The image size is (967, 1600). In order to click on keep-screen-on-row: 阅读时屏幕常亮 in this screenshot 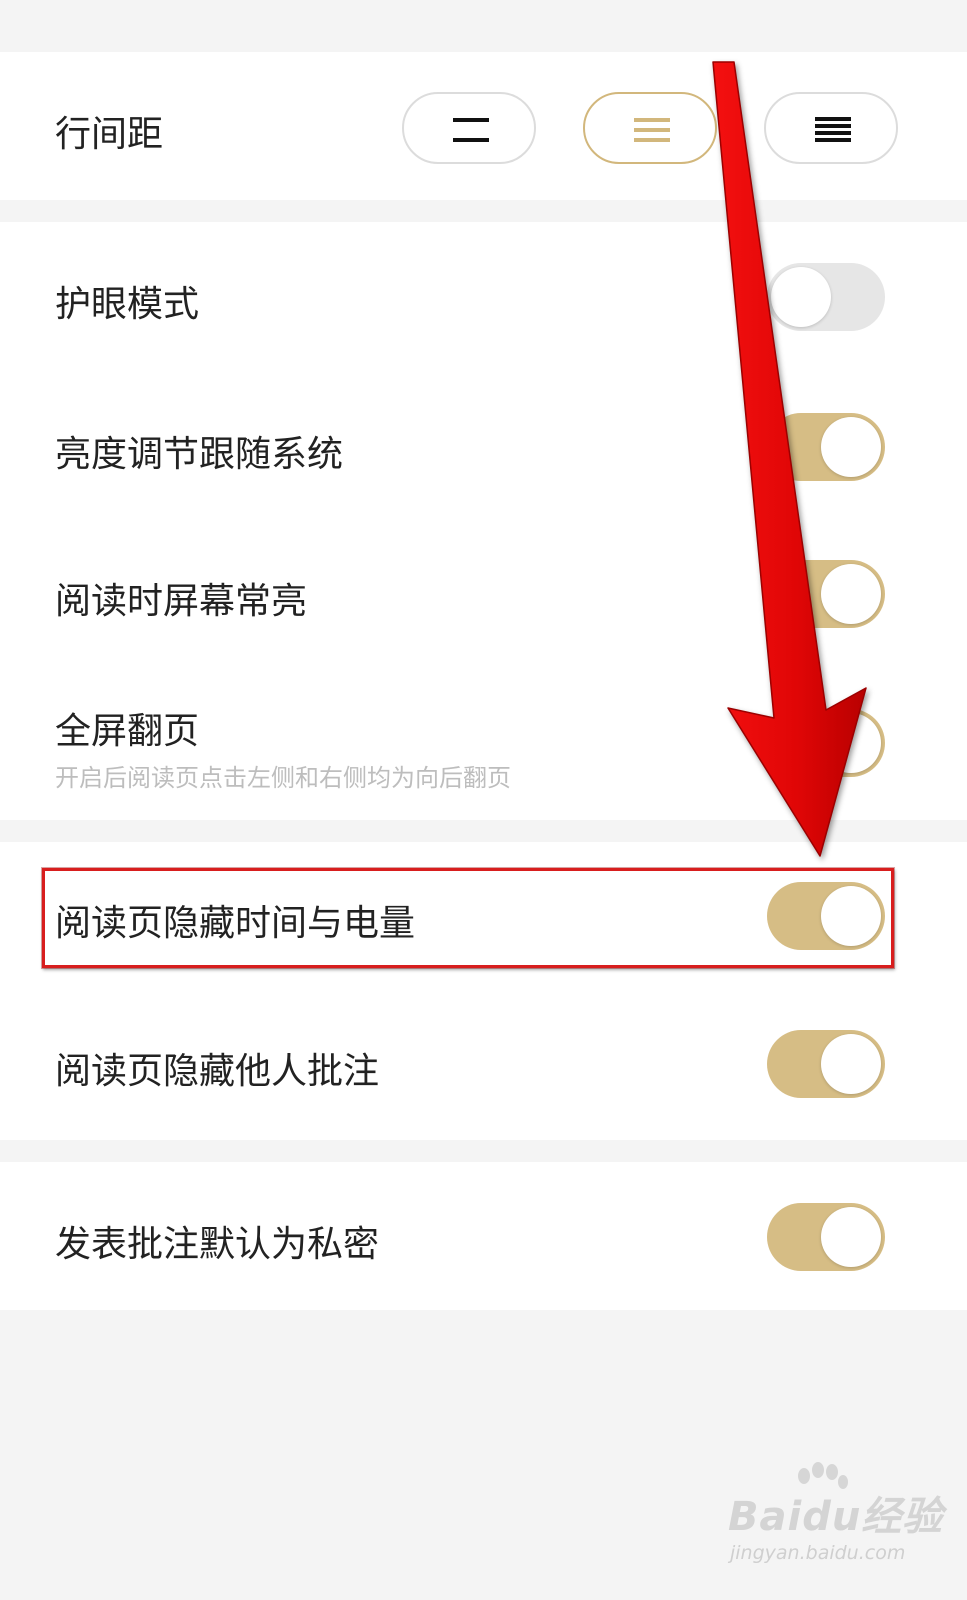, I will do `click(483, 597)`.